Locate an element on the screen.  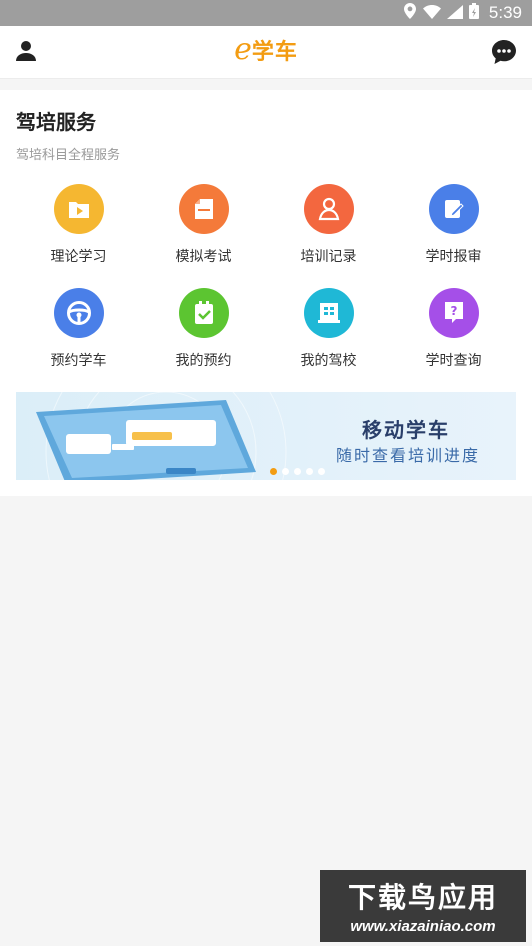
play-folder-icon is located at coordinates (78, 209).